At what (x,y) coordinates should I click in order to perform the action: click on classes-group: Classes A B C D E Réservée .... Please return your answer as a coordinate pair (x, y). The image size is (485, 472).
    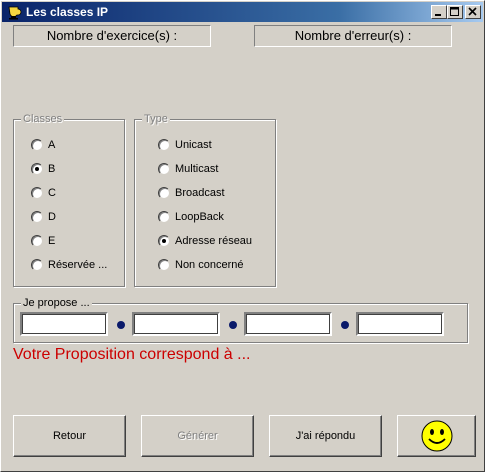
    Looking at the image, I should click on (69, 200).